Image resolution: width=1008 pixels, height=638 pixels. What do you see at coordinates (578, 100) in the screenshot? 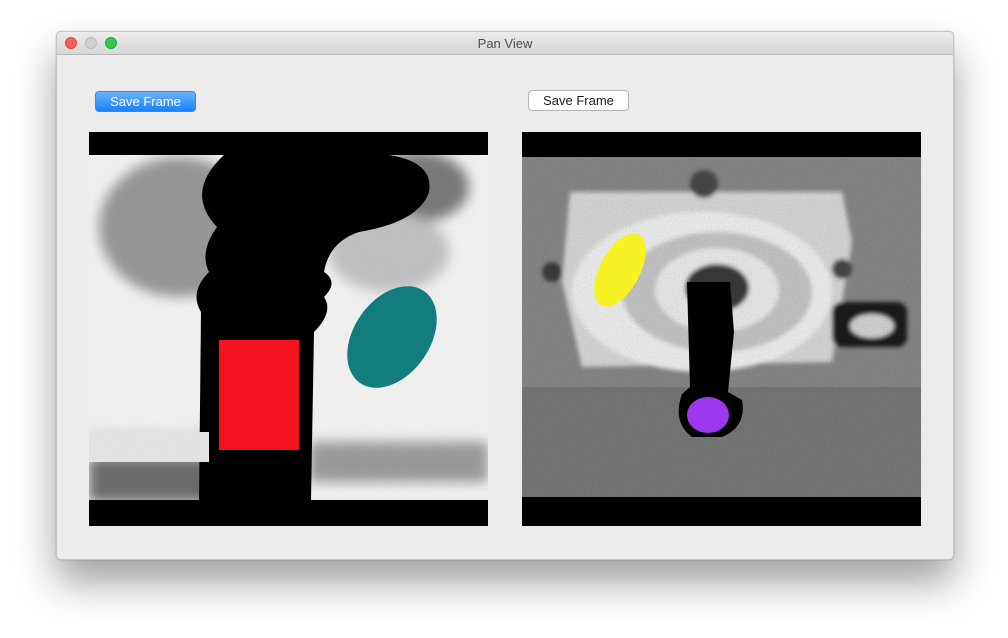
I see `right-save-frame-button: Save Frame` at bounding box center [578, 100].